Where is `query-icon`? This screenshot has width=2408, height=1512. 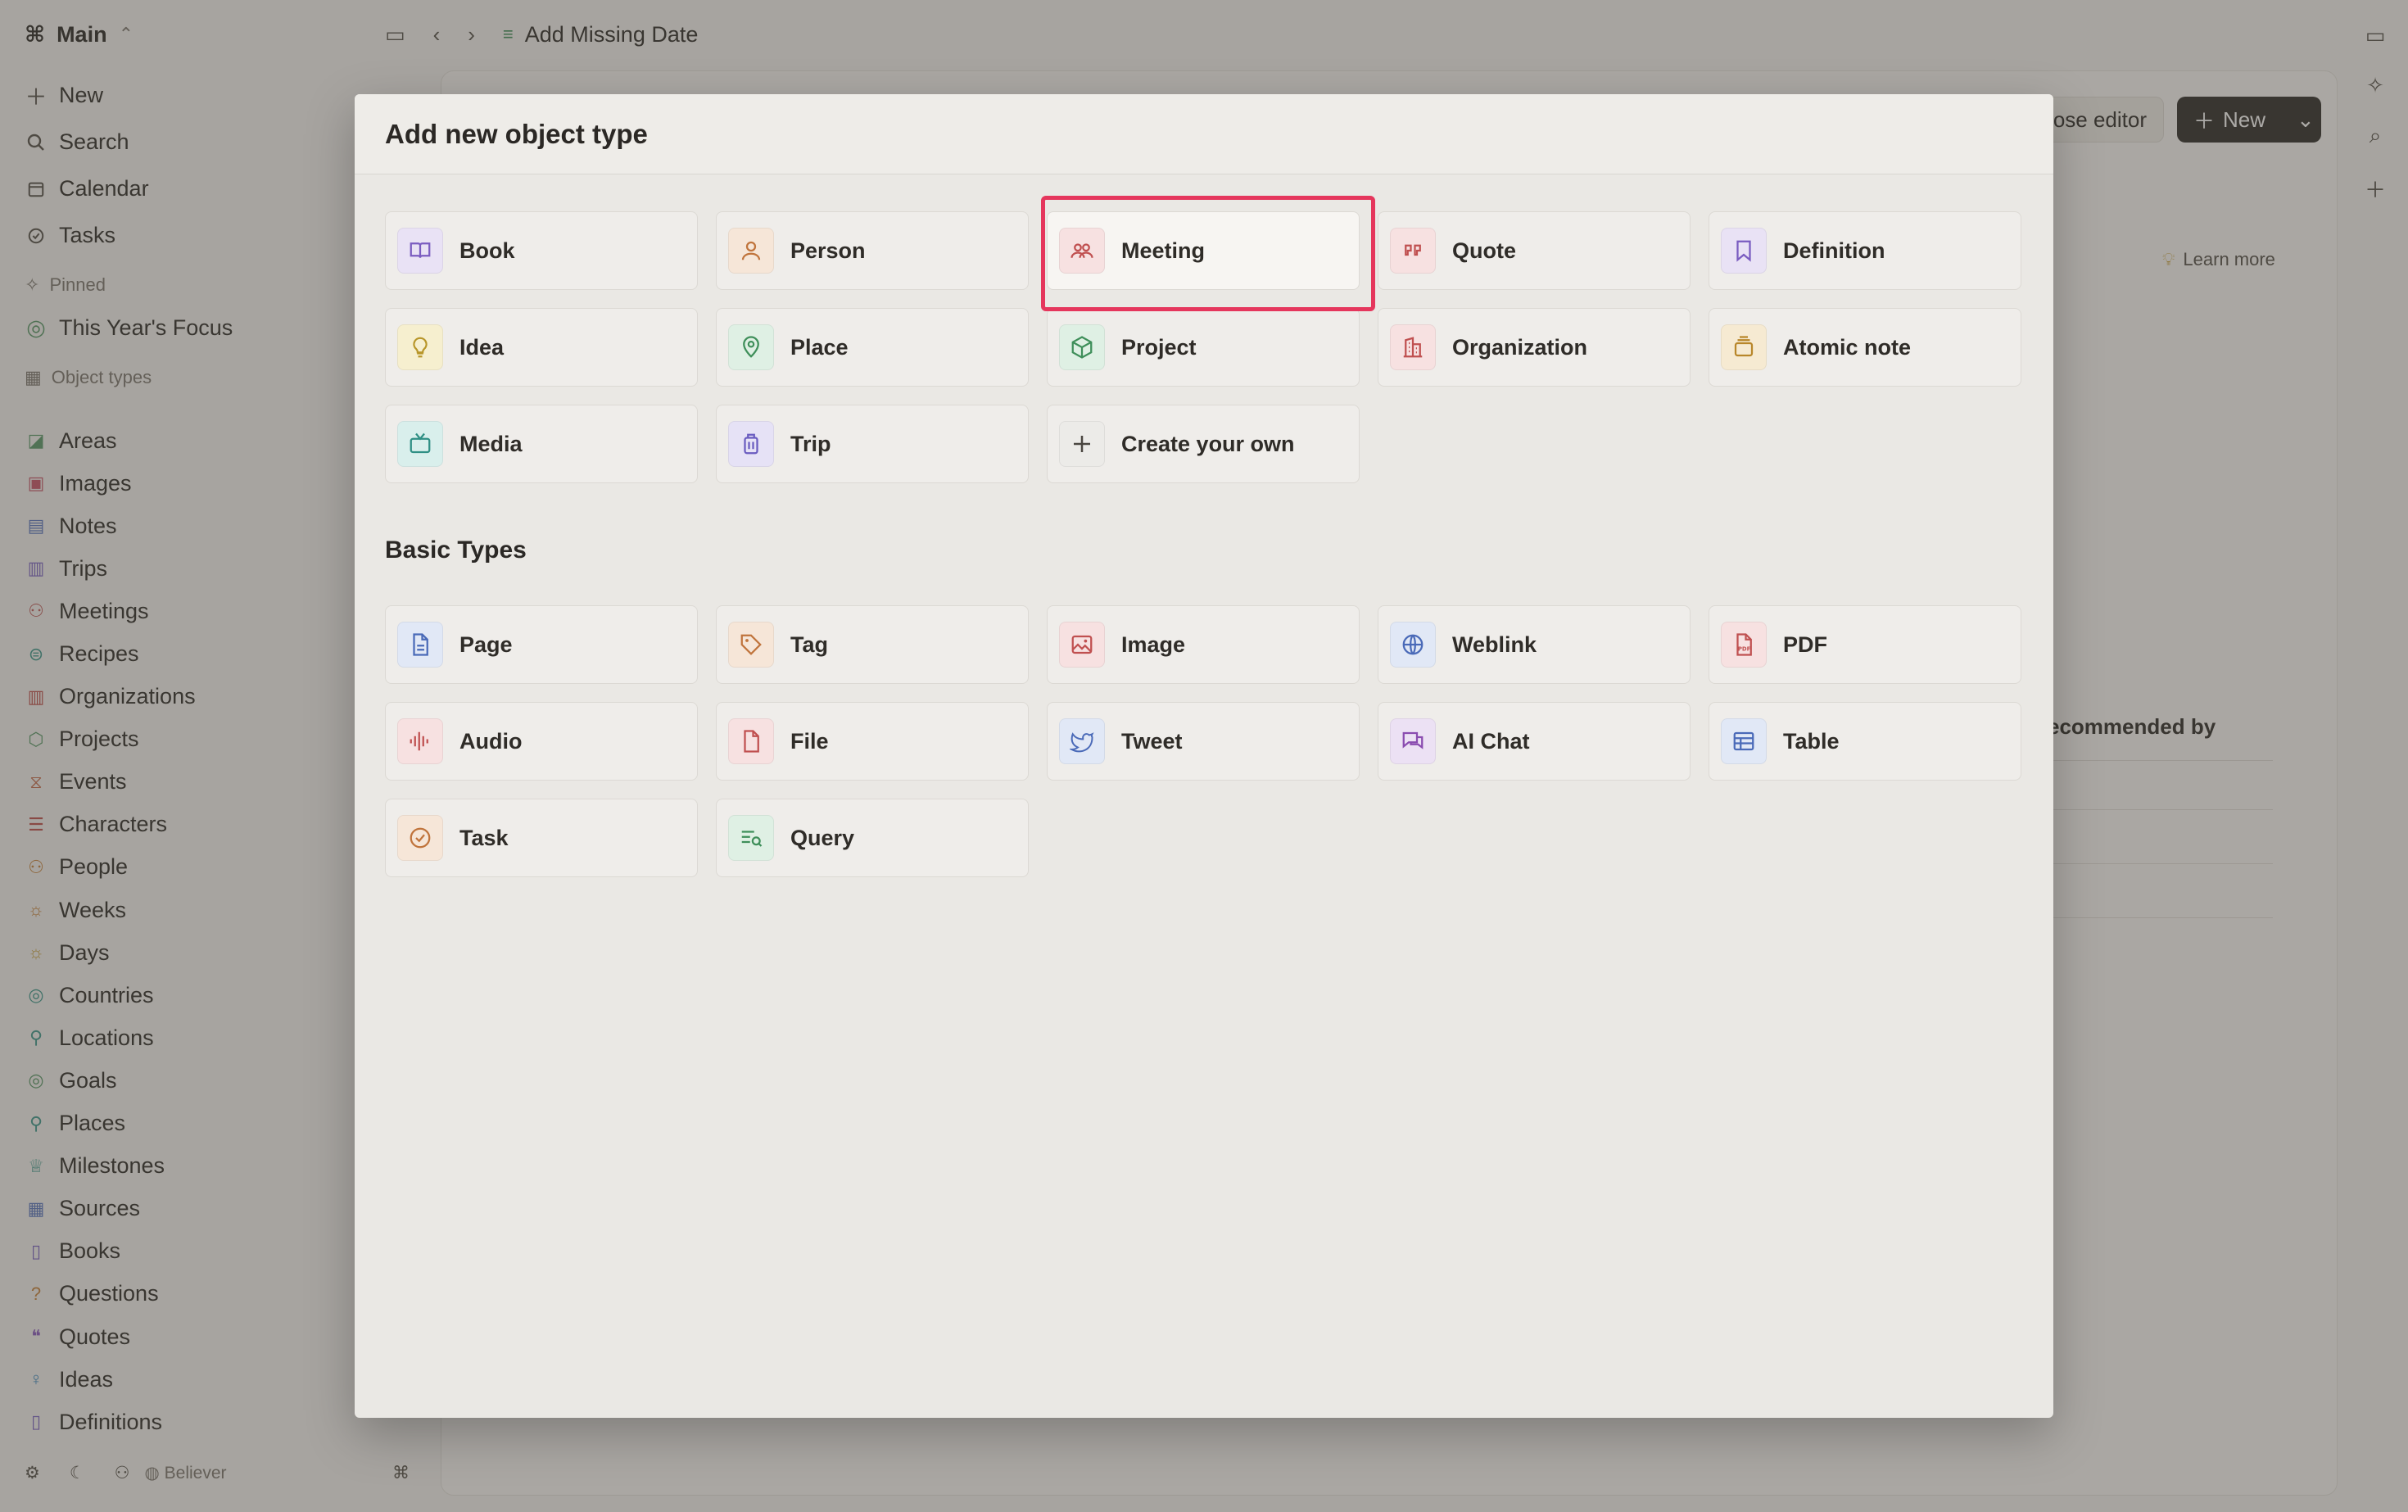 query-icon is located at coordinates (751, 838).